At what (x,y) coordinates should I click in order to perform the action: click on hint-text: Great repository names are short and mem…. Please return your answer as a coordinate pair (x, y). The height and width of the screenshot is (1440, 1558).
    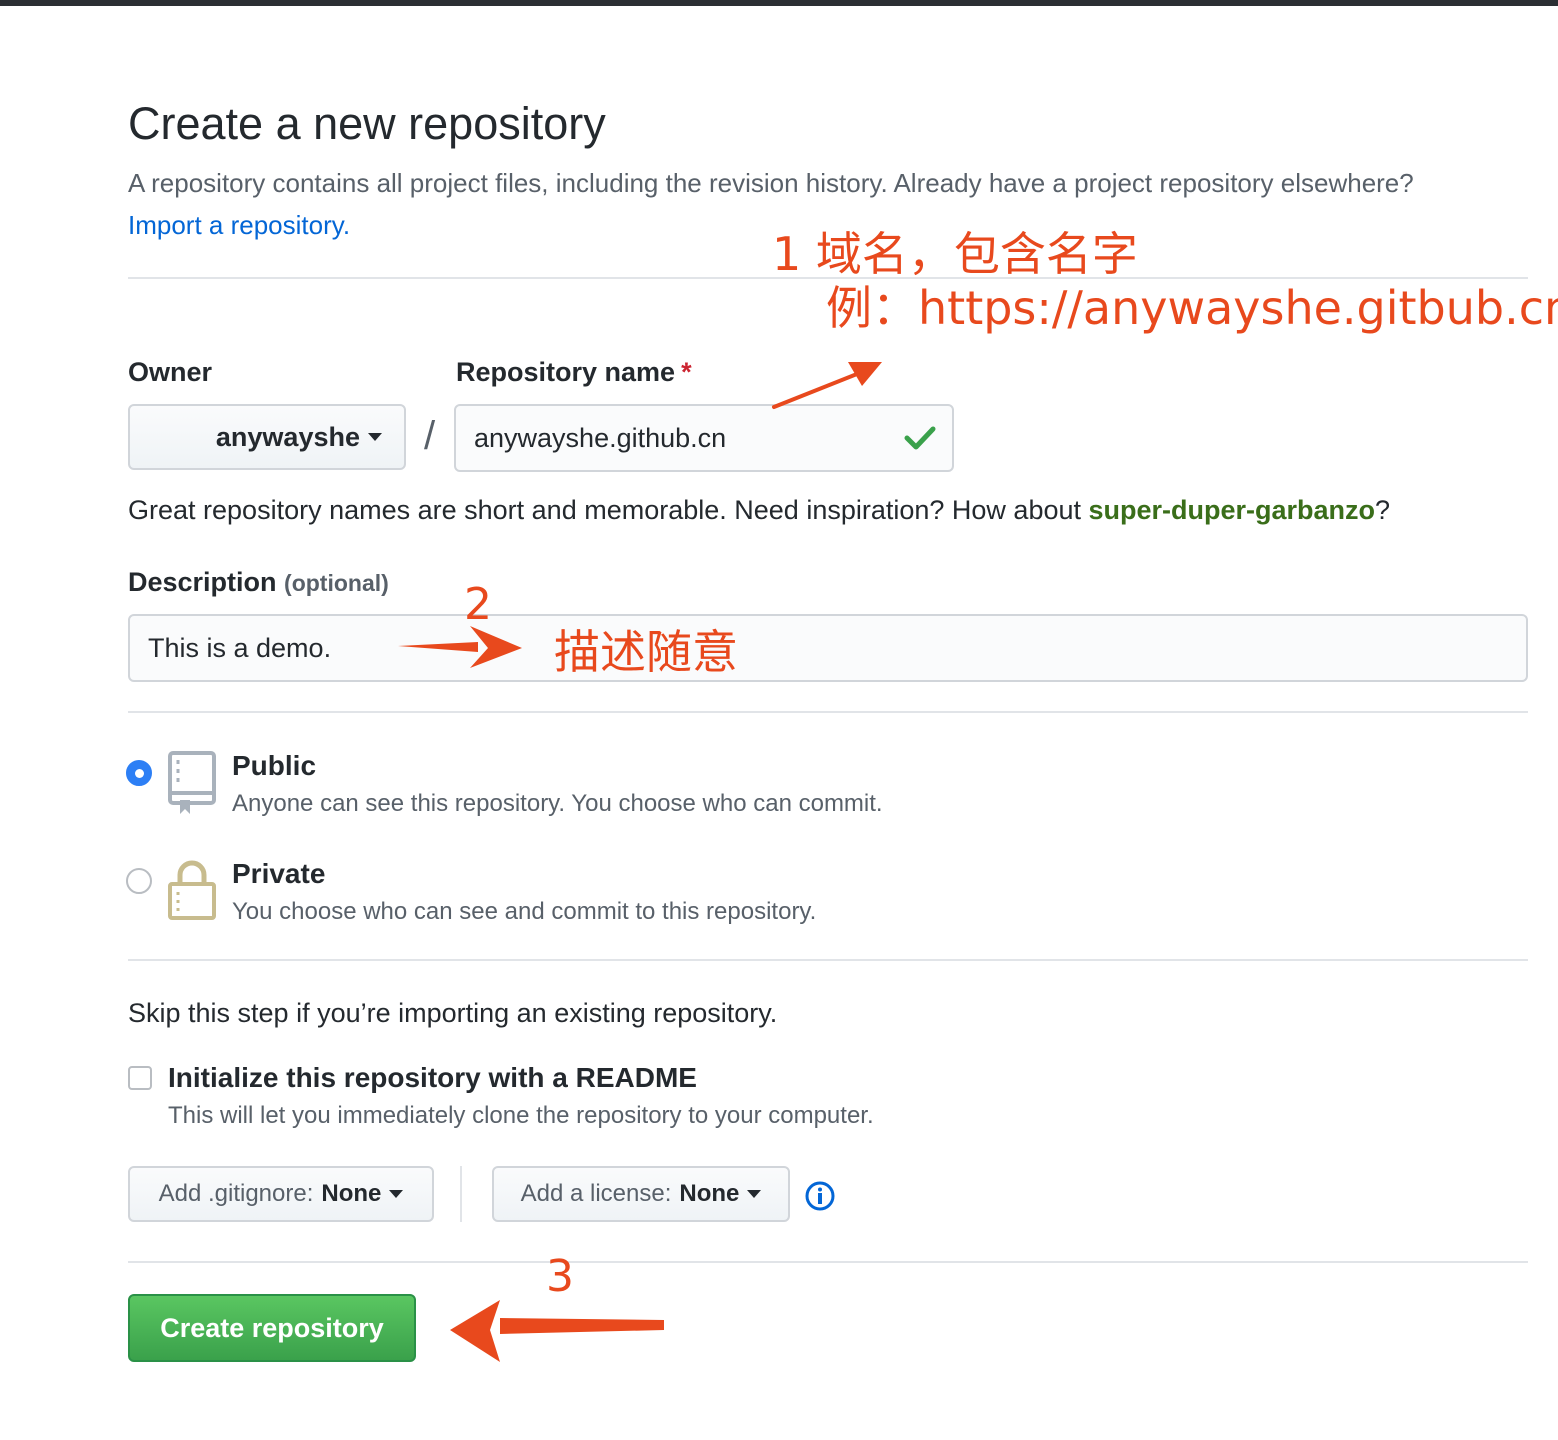
    Looking at the image, I should click on (604, 510).